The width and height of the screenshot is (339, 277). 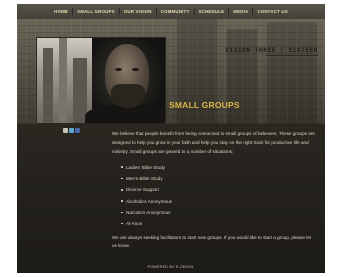 What do you see at coordinates (219, 189) in the screenshot?
I see `list-item: Divorce Support` at bounding box center [219, 189].